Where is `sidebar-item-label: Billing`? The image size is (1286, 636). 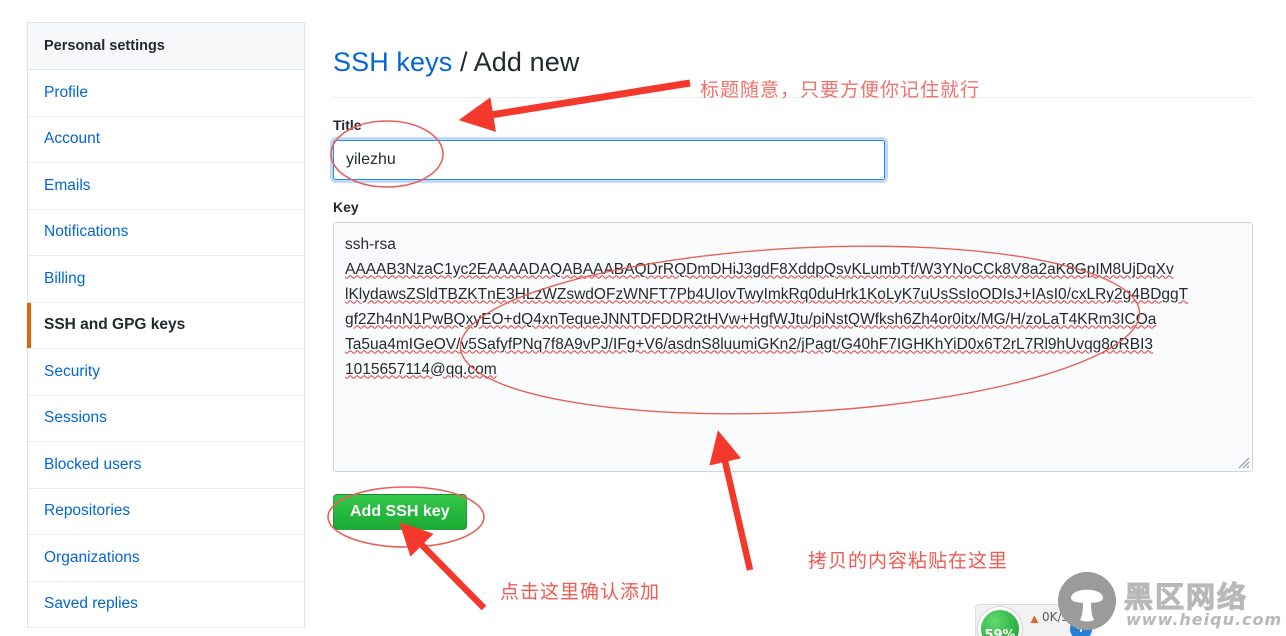 sidebar-item-label: Billing is located at coordinates (65, 278).